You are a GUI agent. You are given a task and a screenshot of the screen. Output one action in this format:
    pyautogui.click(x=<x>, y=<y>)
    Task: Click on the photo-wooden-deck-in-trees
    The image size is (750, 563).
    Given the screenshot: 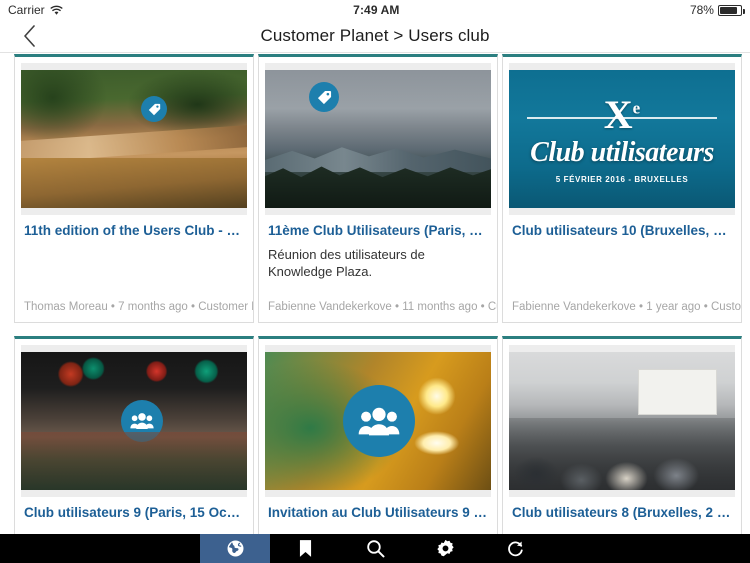 What is the action you would take?
    pyautogui.click(x=134, y=139)
    